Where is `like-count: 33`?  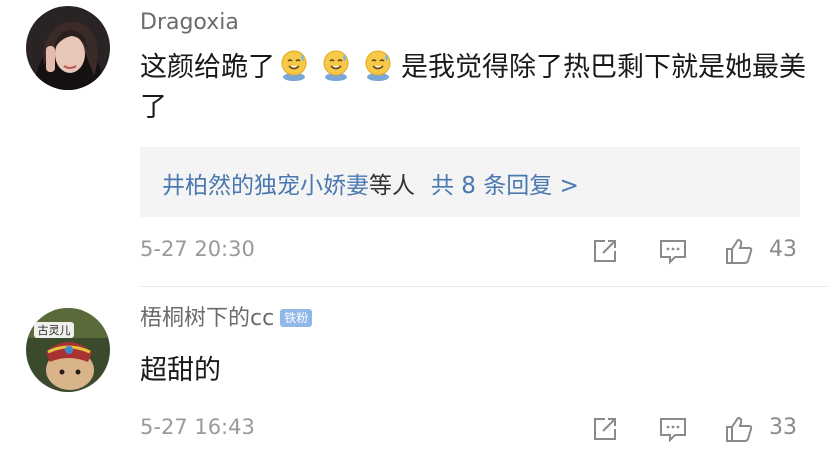
like-count: 33 is located at coordinates (783, 427).